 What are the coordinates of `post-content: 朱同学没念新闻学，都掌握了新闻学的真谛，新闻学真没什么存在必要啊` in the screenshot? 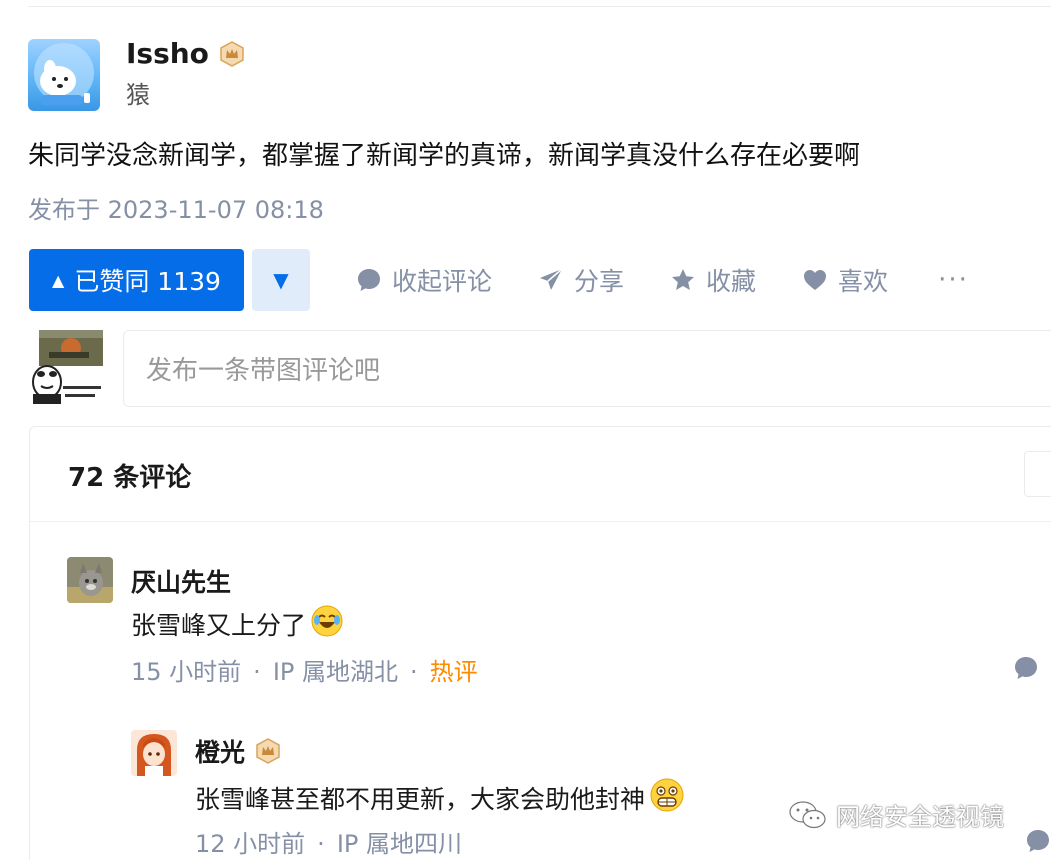 It's located at (444, 156).